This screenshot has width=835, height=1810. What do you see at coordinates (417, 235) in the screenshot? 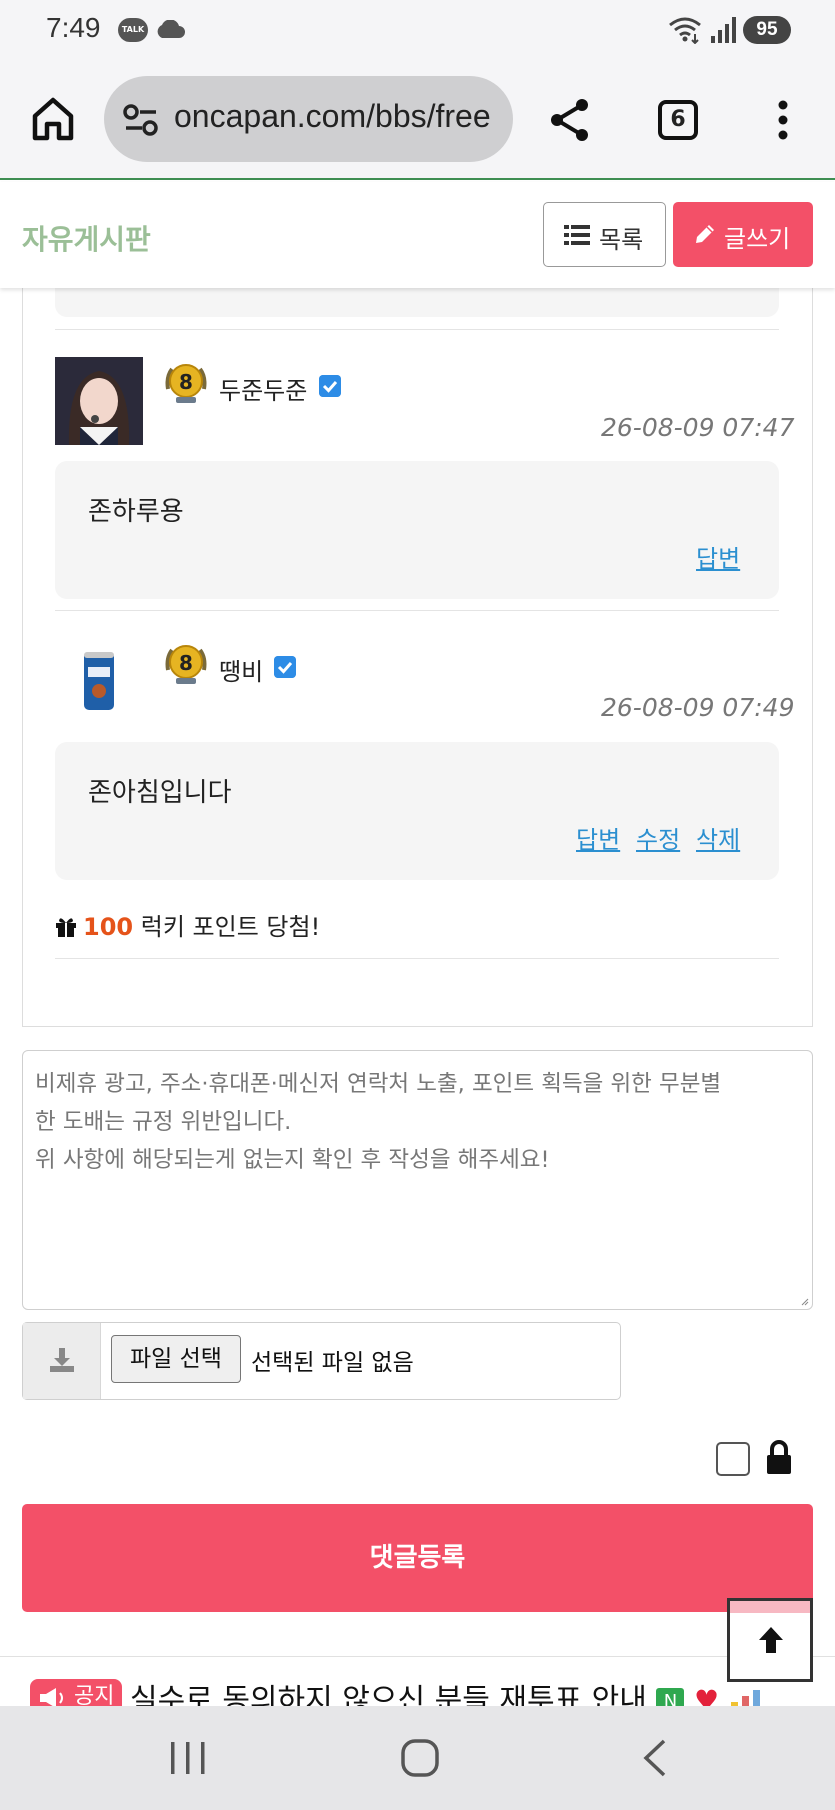
I see `board-header: 자유게시판 목록 글쓰기` at bounding box center [417, 235].